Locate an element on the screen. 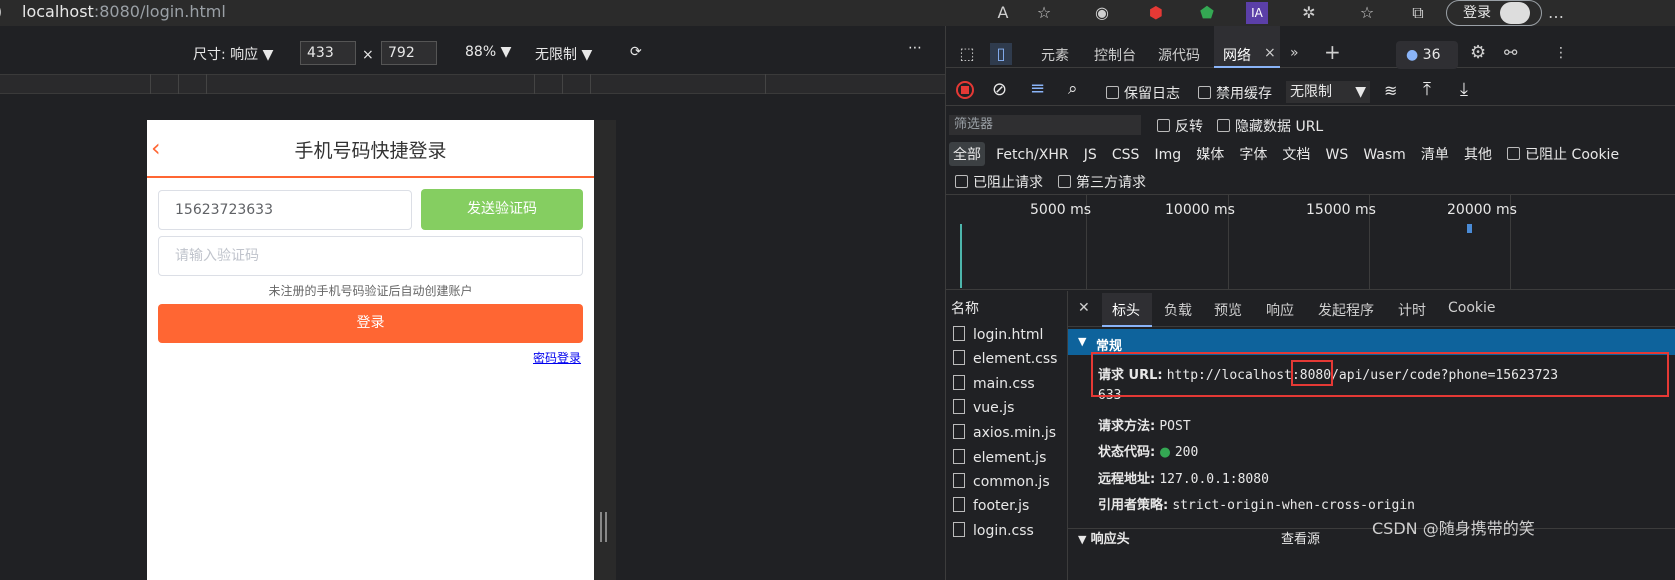  send-code-button: 发送验证码 is located at coordinates (502, 209).